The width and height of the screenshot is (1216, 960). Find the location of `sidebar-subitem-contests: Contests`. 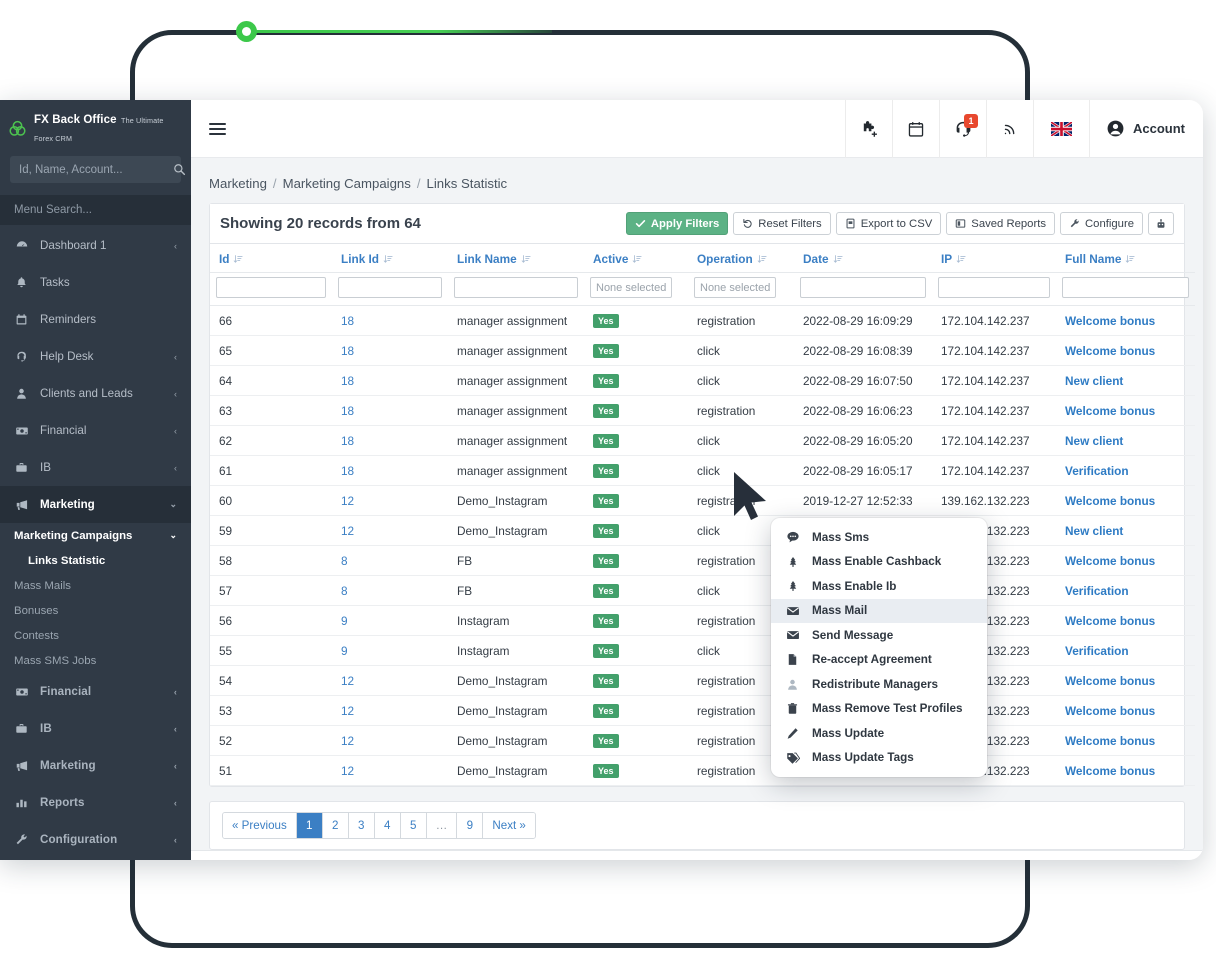

sidebar-subitem-contests: Contests is located at coordinates (95, 635).